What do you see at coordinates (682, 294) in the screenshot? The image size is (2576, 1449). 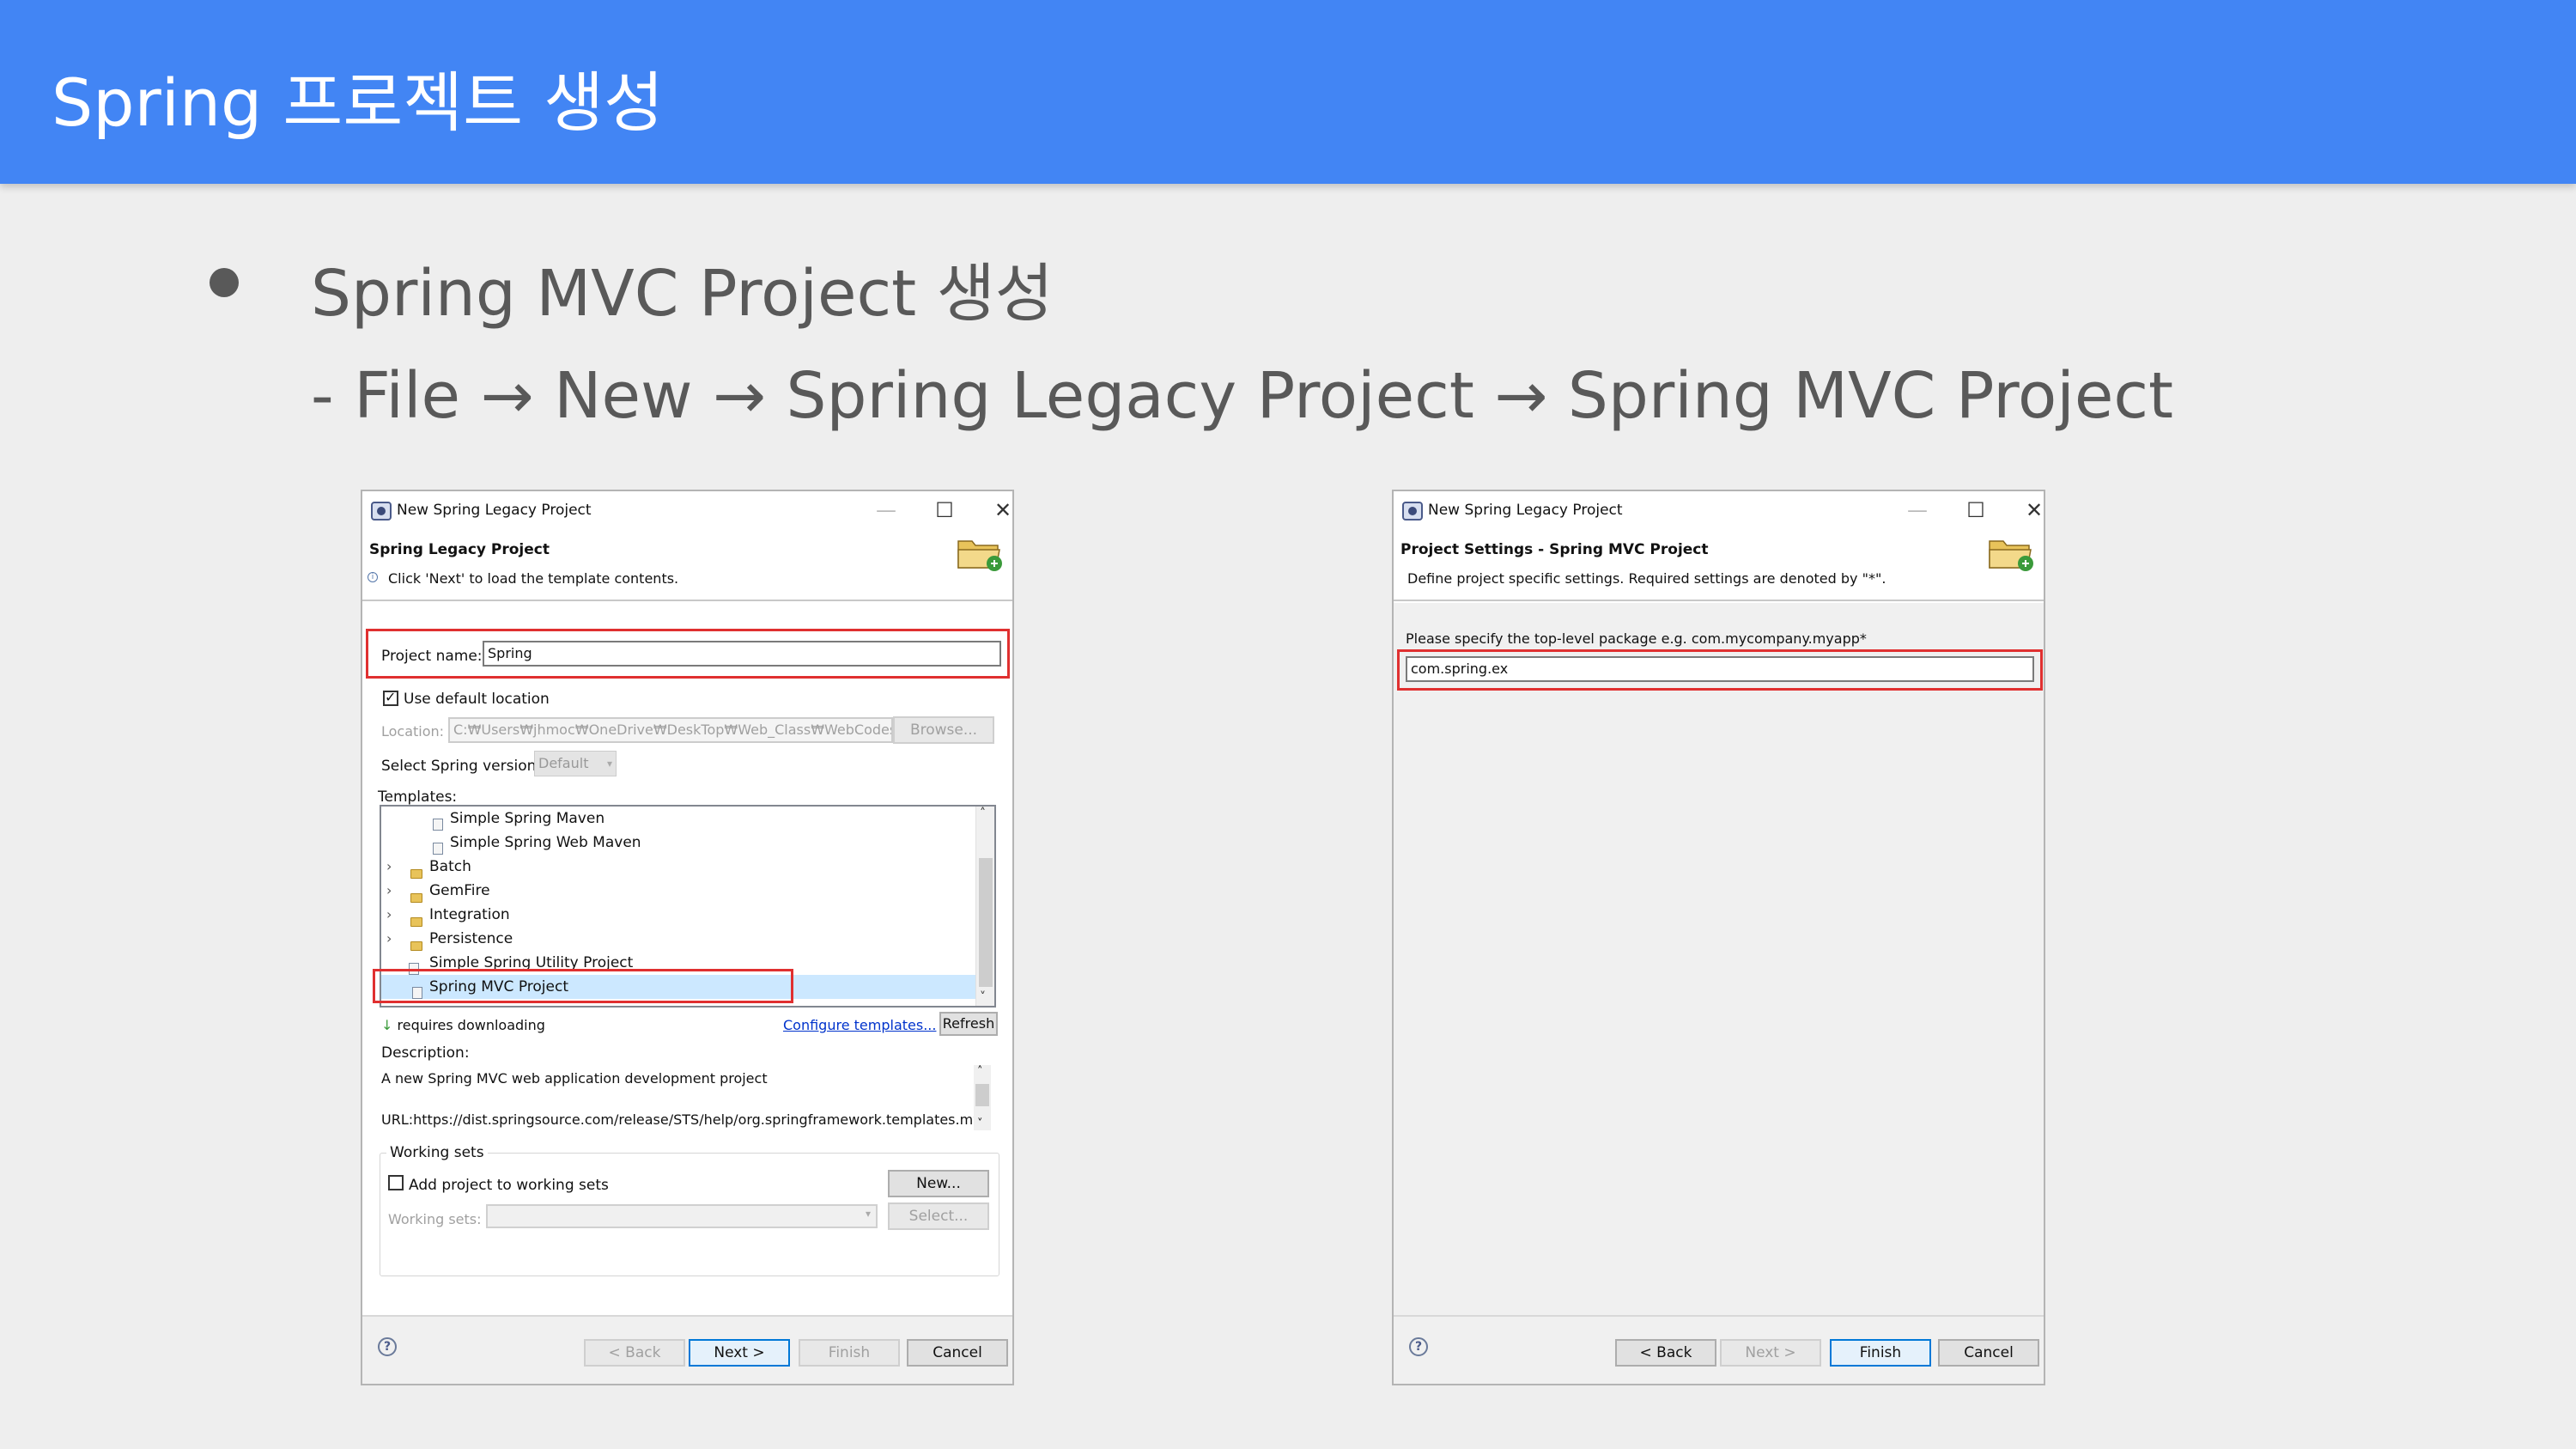 I see `bullet-text: Spring MVC Project 생성` at bounding box center [682, 294].